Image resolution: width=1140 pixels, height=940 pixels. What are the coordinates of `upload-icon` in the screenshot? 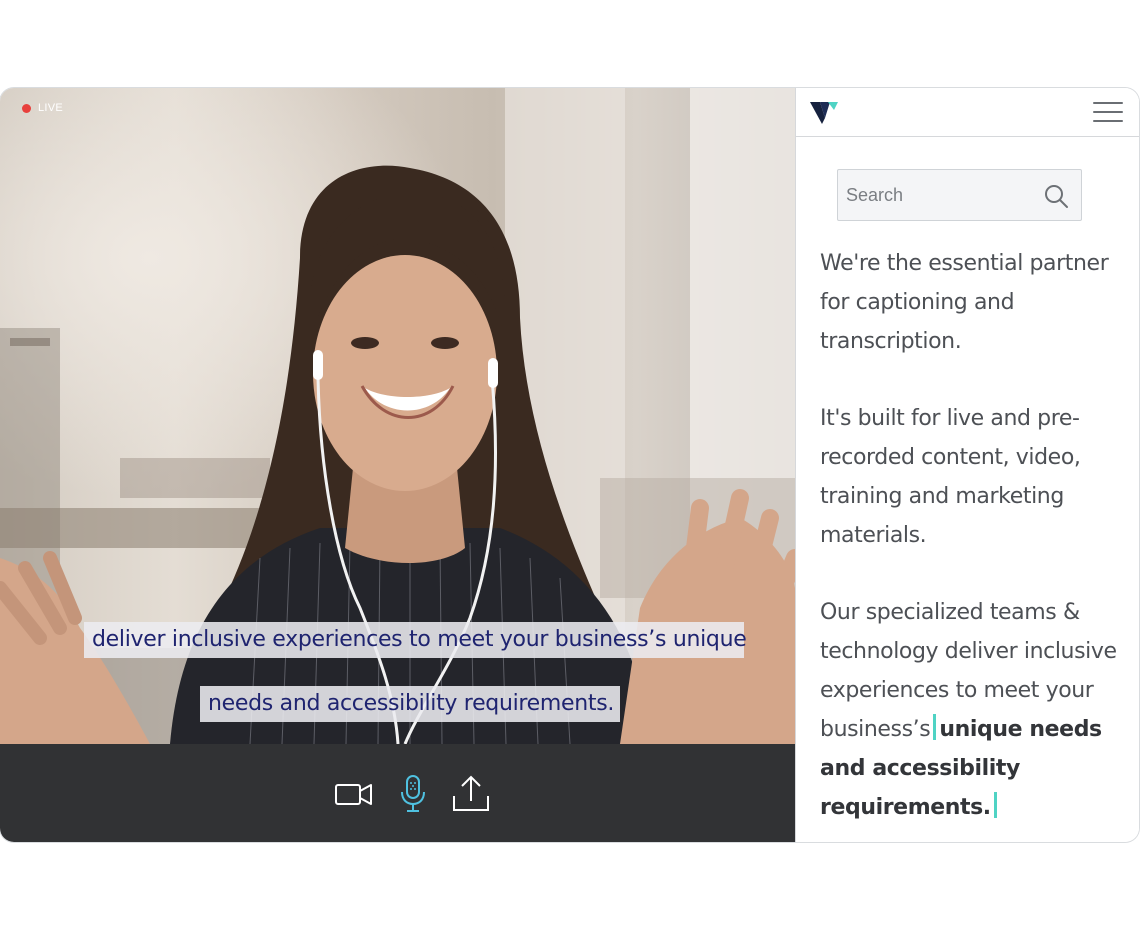 It's located at (471, 793).